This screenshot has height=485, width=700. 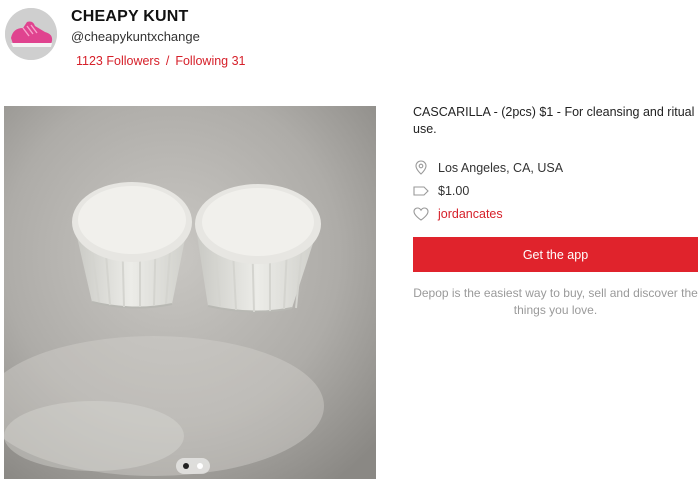 I want to click on listing-meta: Los Angeles, CA, USA $1.00 jordancates, so click(x=555, y=190).